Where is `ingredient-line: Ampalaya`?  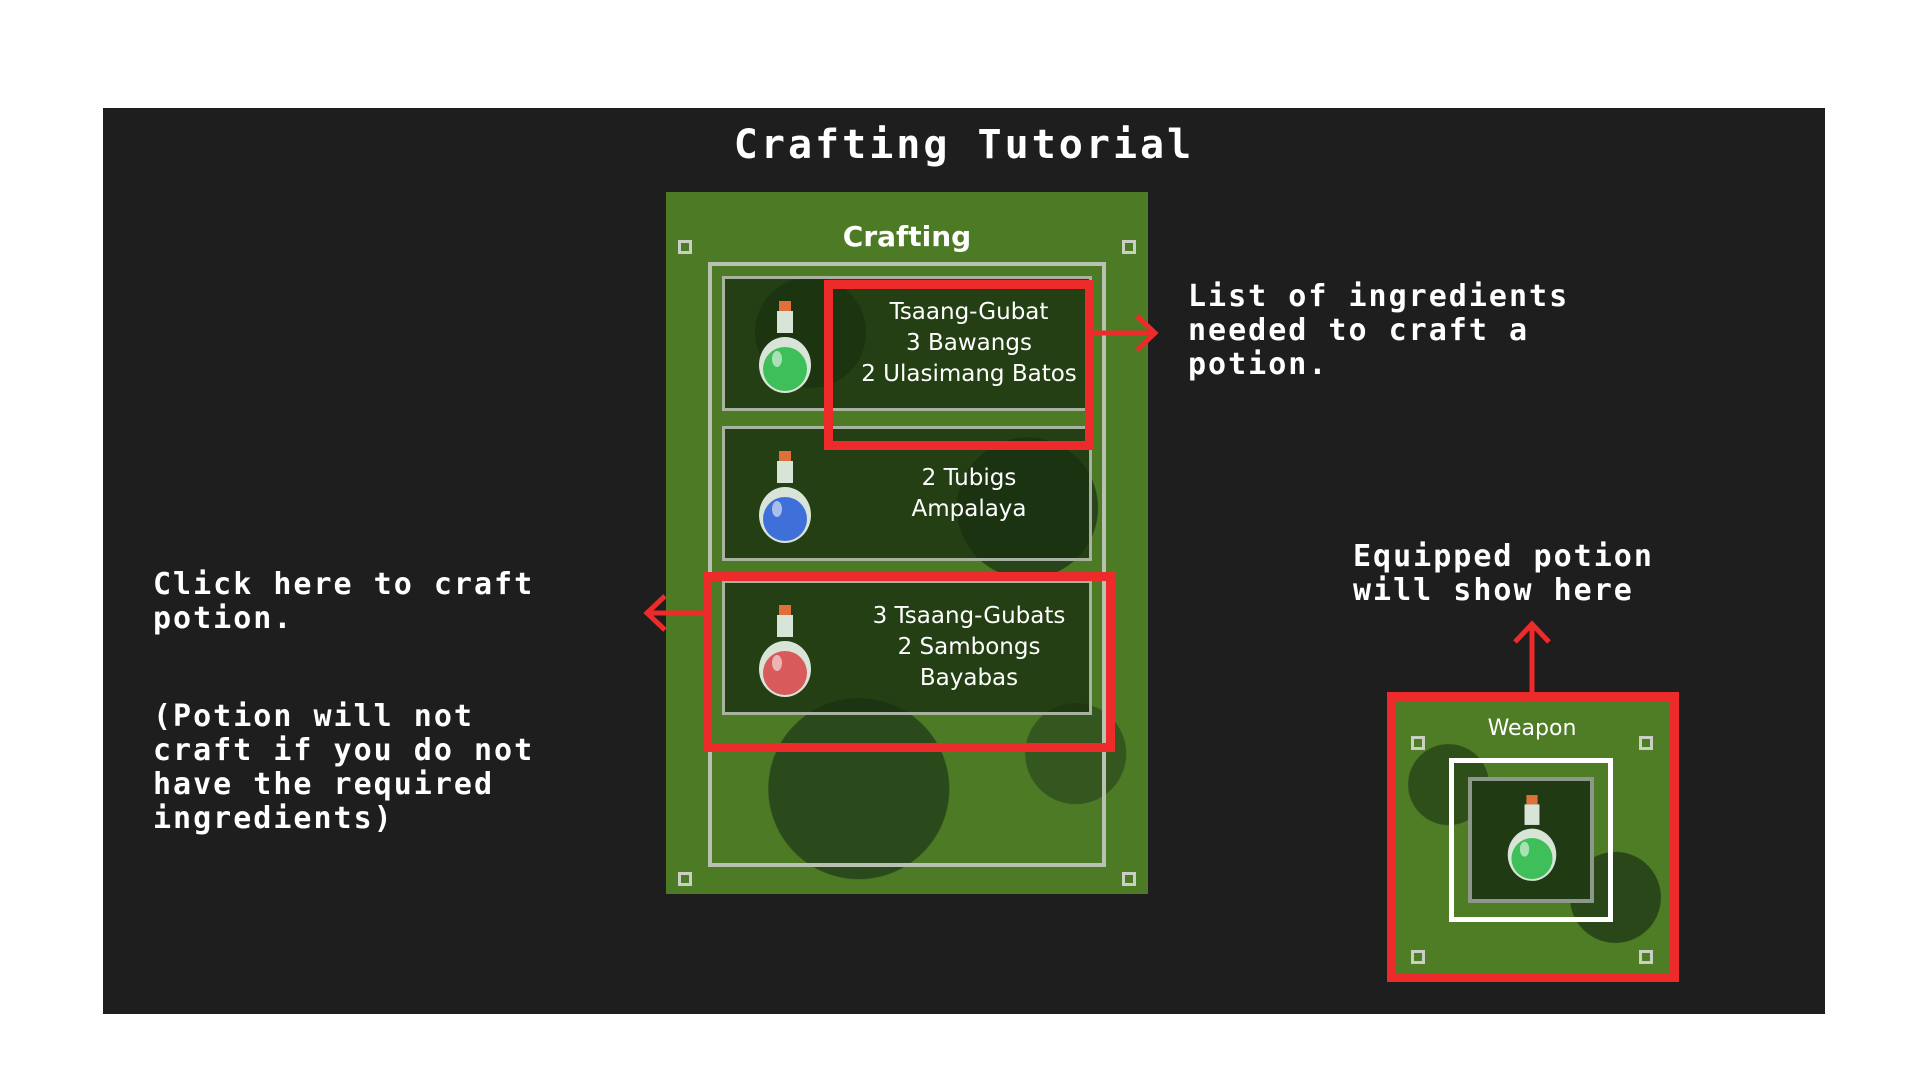
ingredient-line: Ampalaya is located at coordinates (969, 508).